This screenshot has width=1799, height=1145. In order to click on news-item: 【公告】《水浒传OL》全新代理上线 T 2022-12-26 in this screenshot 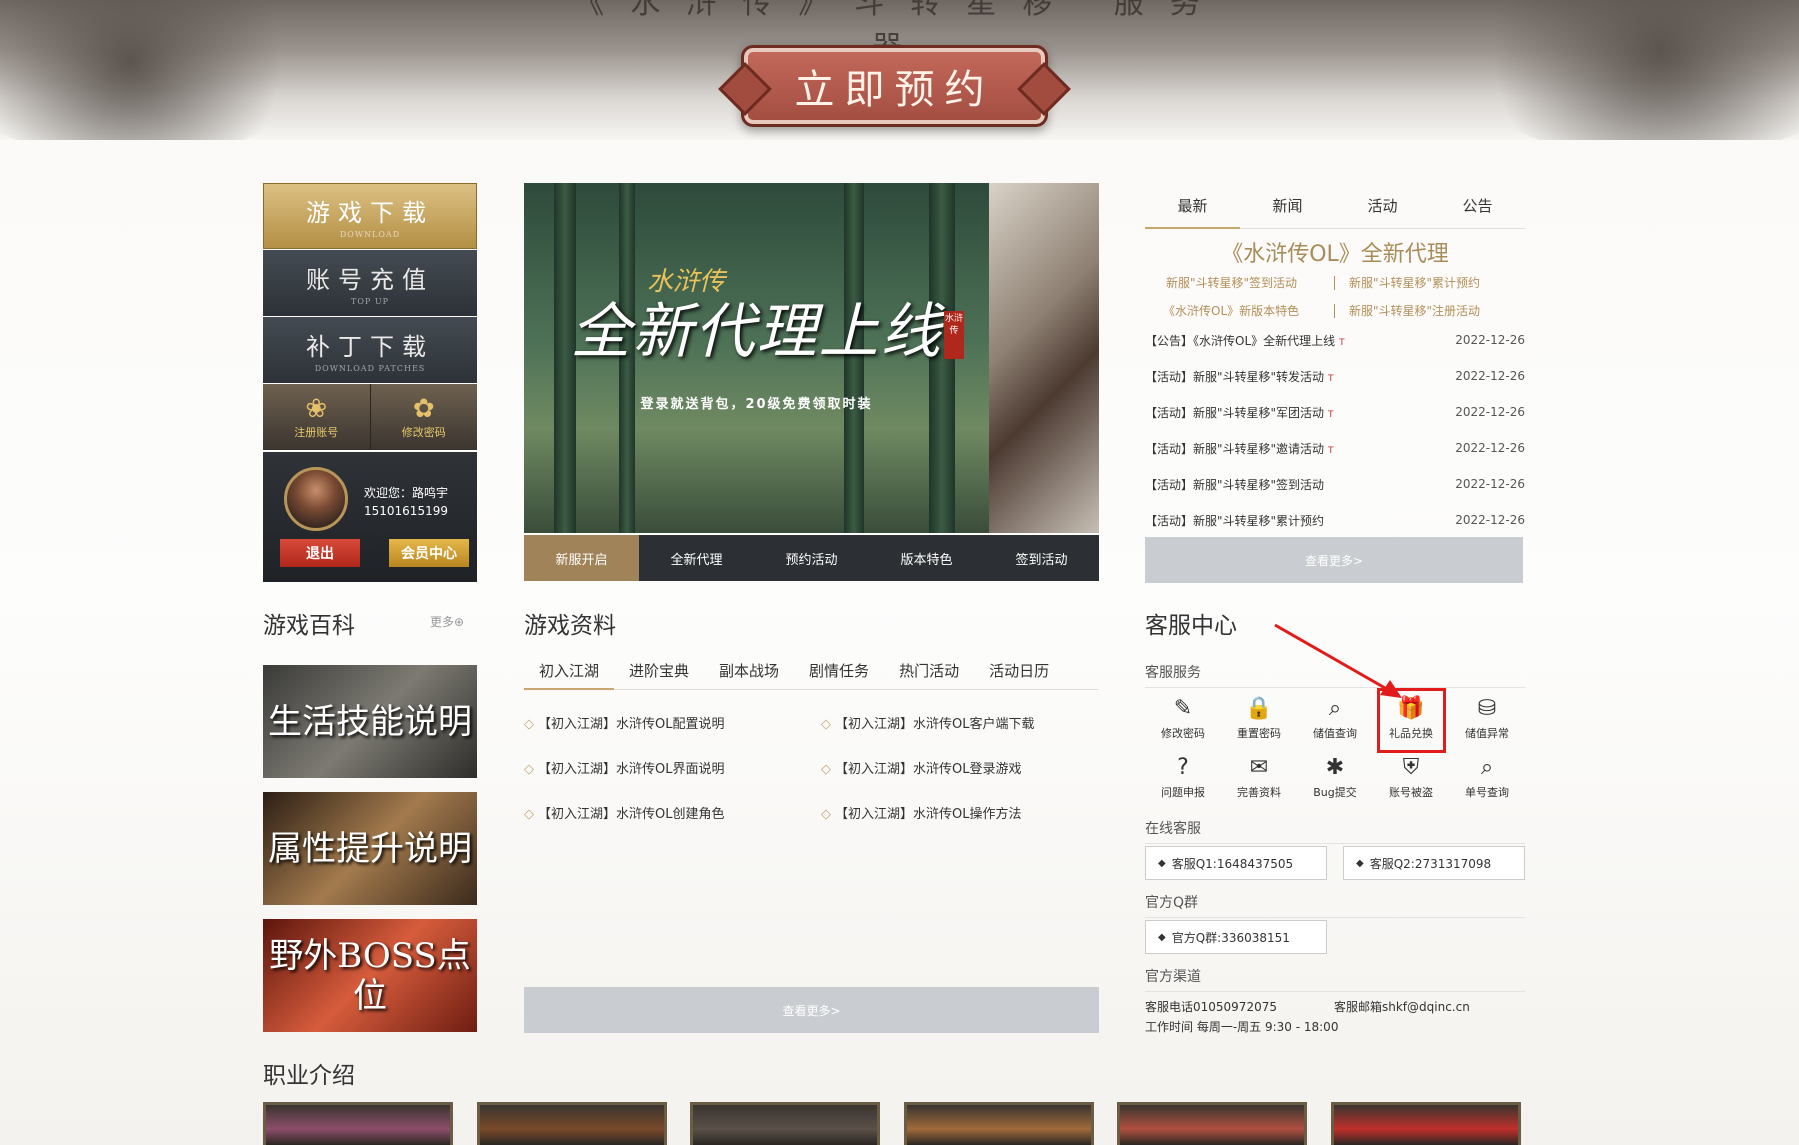, I will do `click(1335, 340)`.